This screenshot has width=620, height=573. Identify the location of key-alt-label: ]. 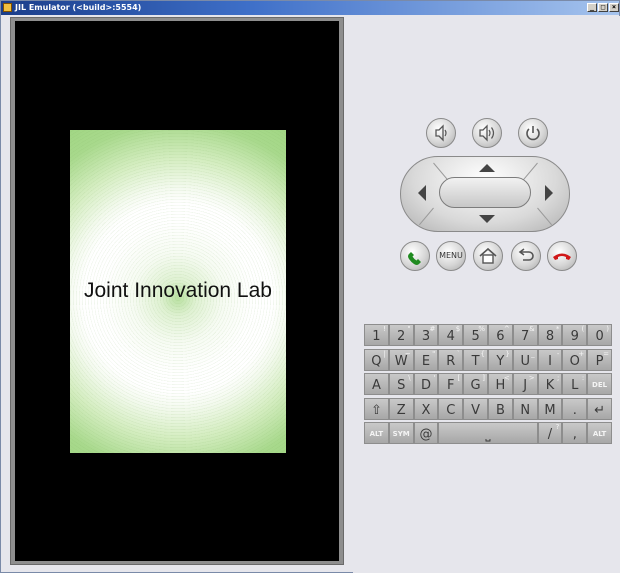
(483, 378).